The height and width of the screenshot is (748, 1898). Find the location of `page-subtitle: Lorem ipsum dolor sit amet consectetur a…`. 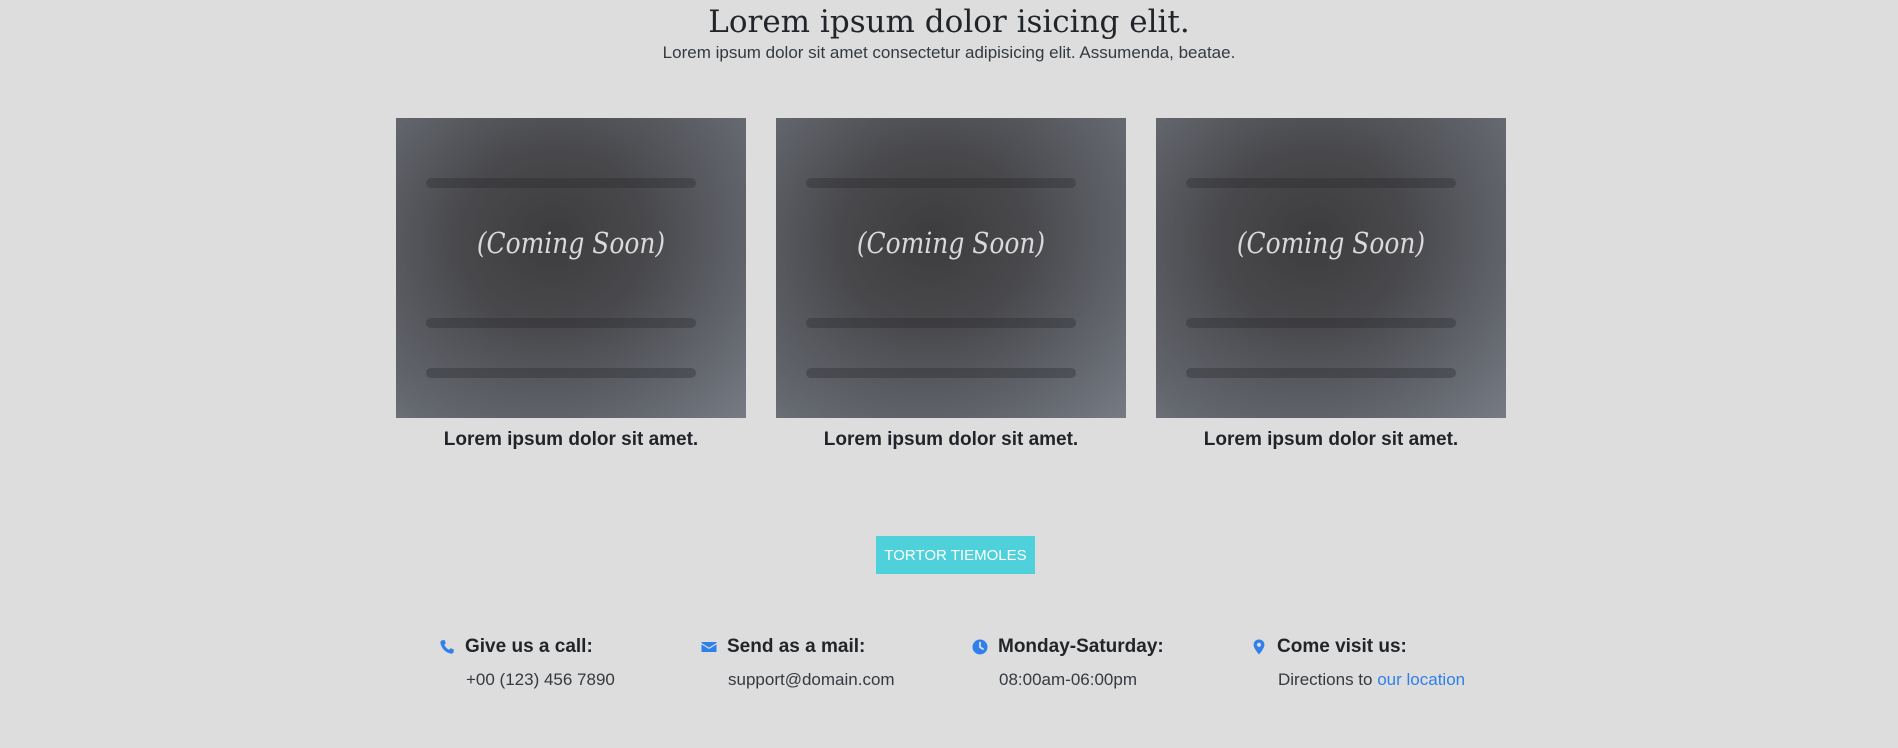

page-subtitle: Lorem ipsum dolor sit amet consectetur a… is located at coordinates (949, 52).